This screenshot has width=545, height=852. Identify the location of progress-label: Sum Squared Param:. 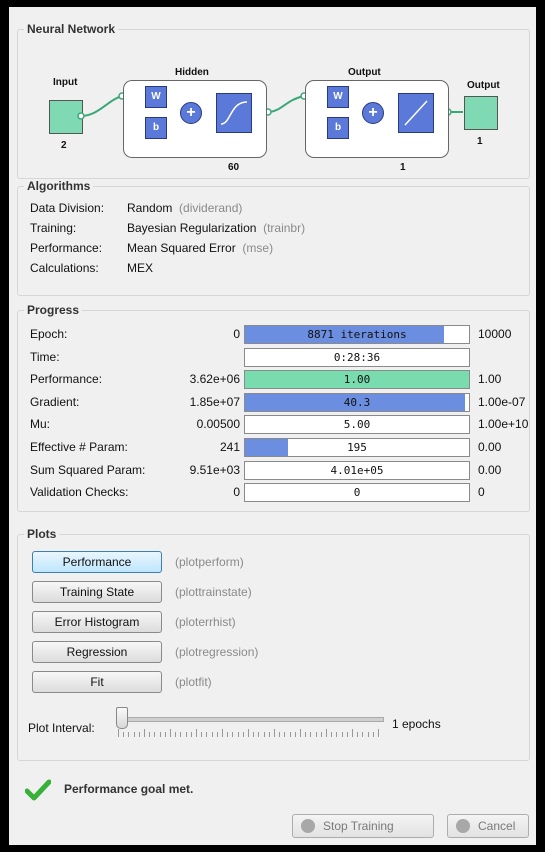
(88, 469).